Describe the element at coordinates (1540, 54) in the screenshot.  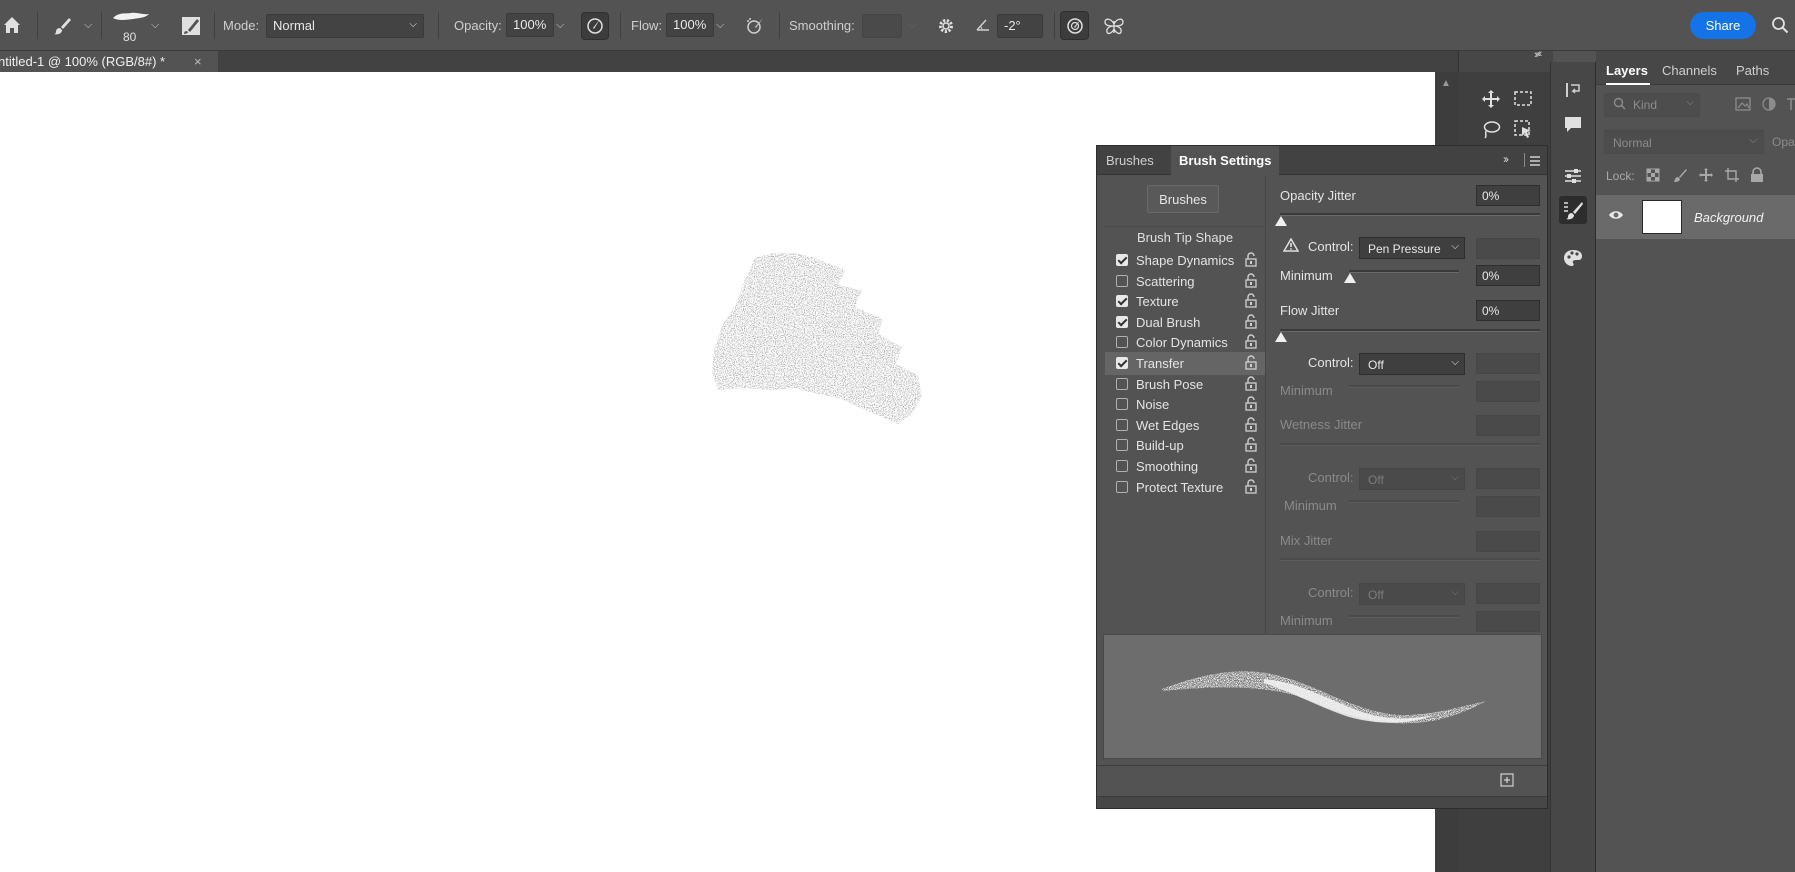
I see `collapse-arrows-icon: ‹‹` at that location.